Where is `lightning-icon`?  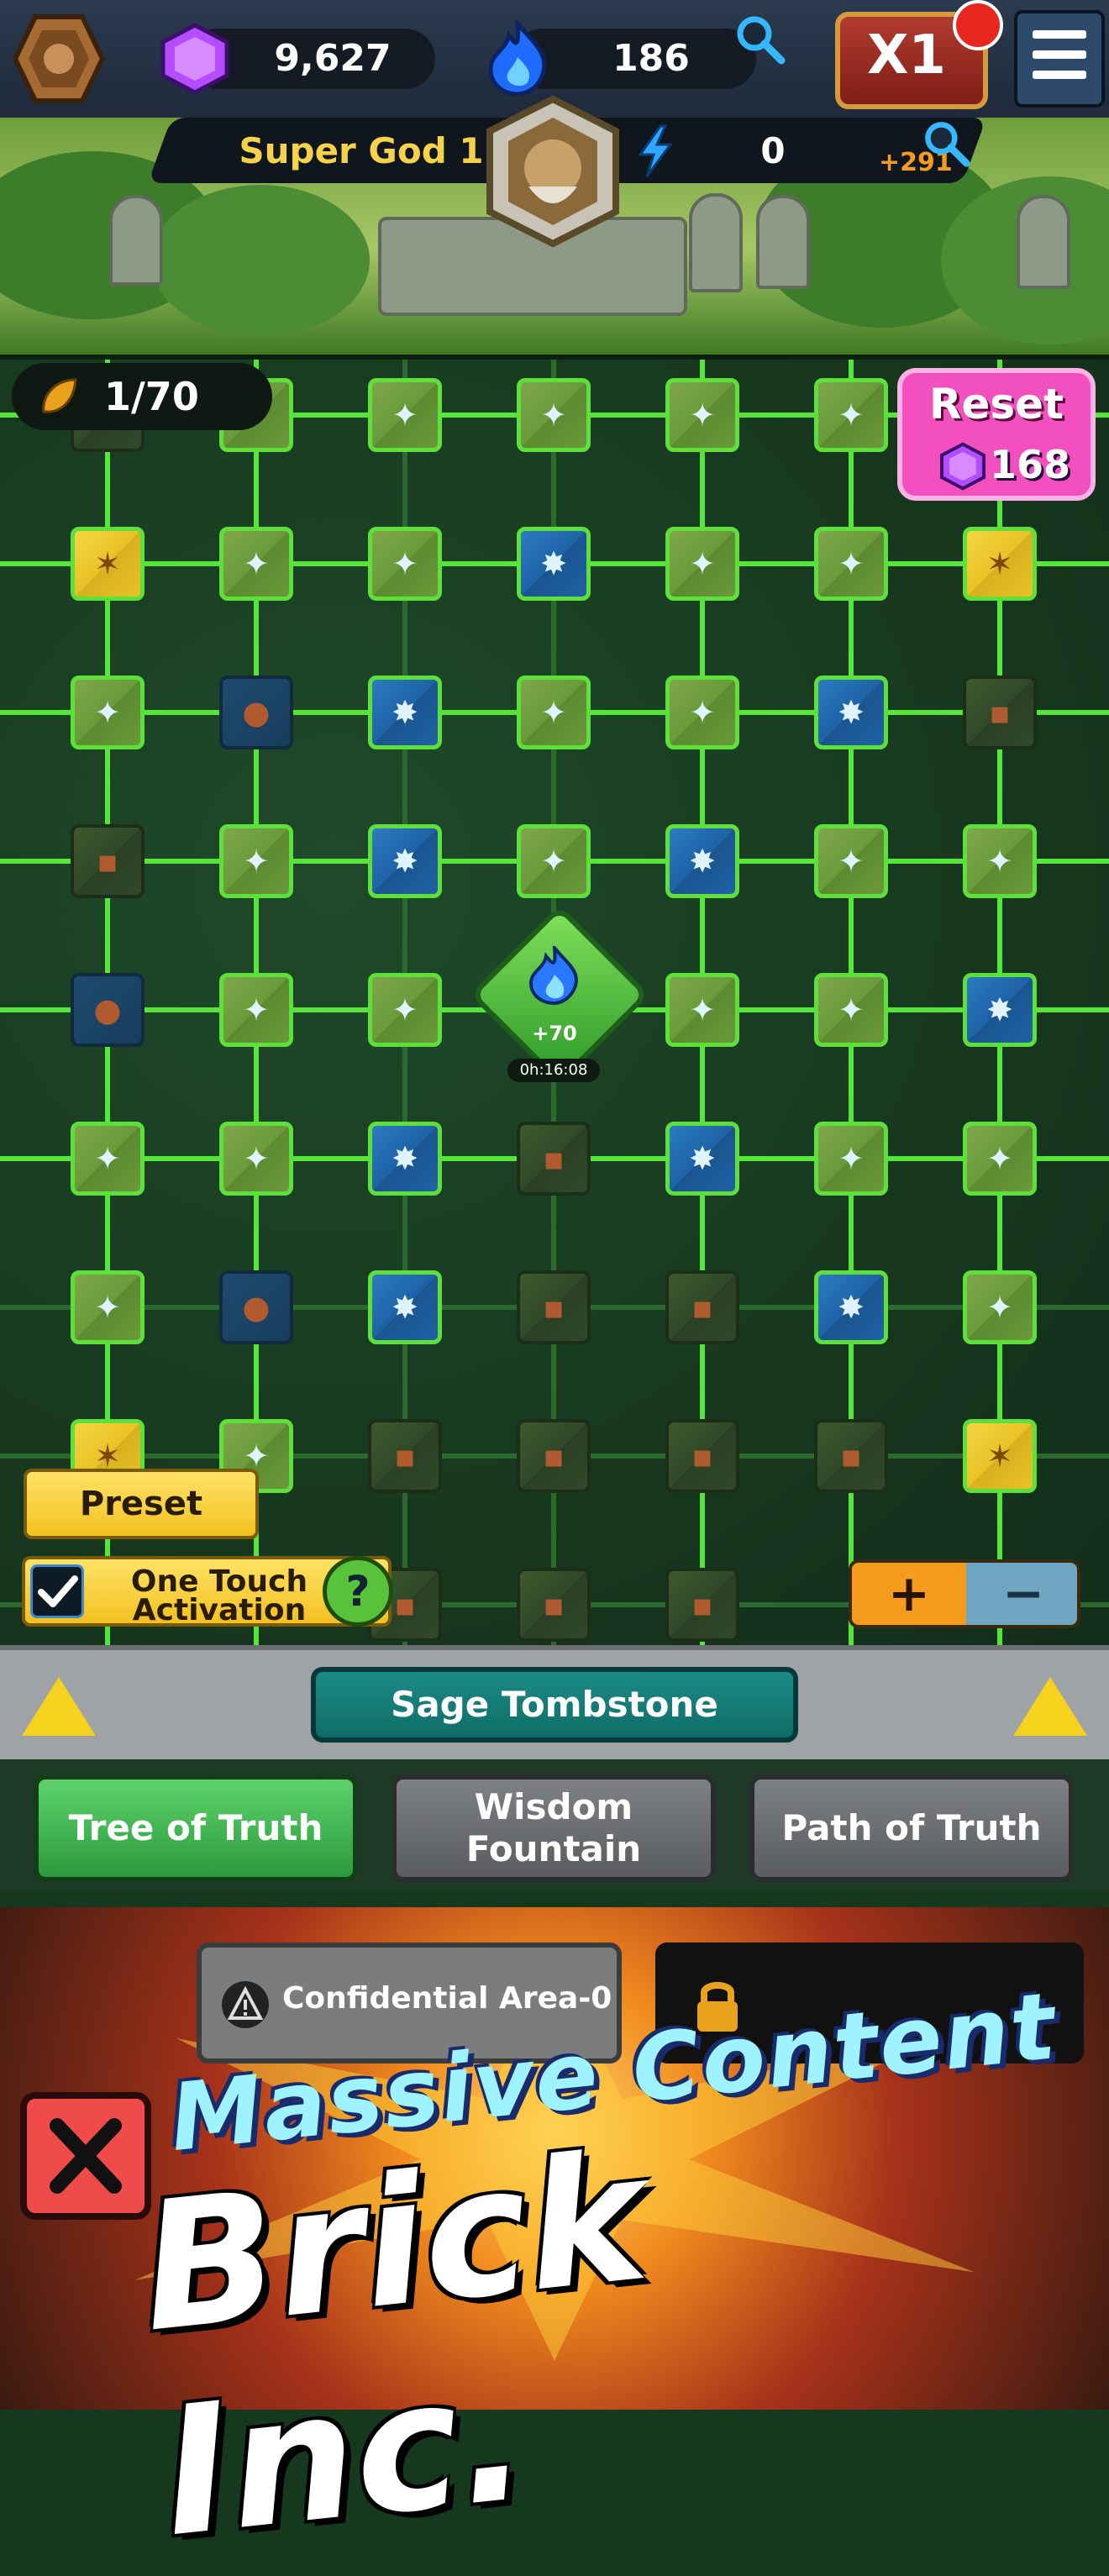
lightning-icon is located at coordinates (655, 151).